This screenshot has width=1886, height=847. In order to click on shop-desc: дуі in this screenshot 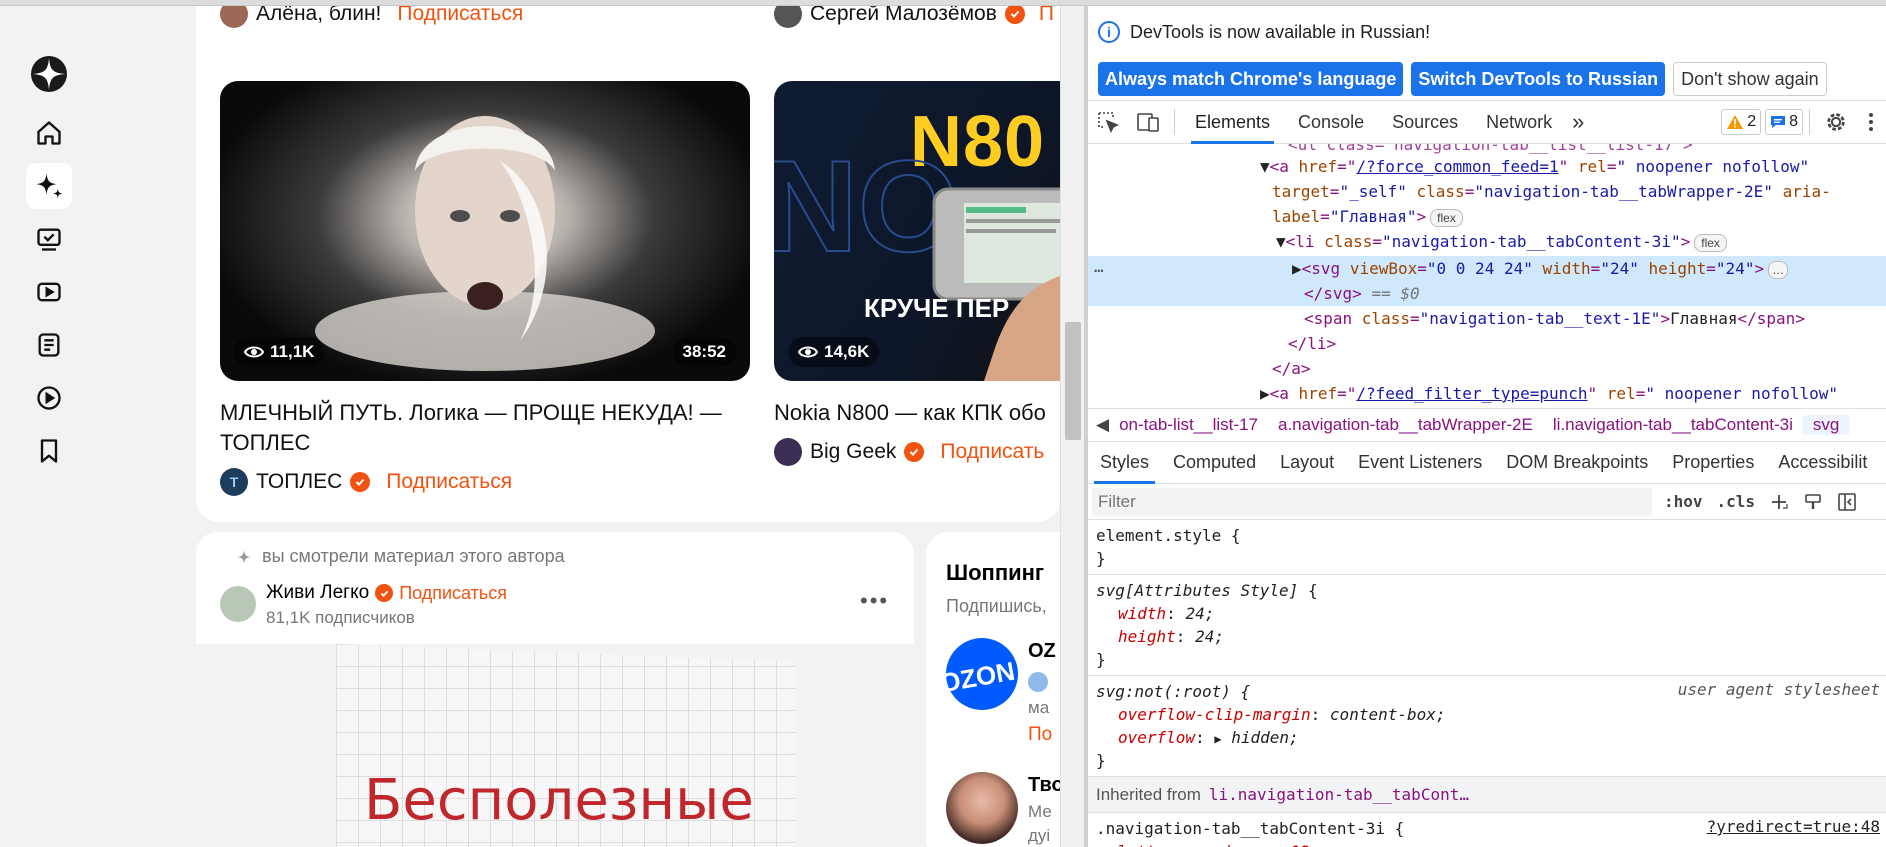, I will do `click(1039, 835)`.